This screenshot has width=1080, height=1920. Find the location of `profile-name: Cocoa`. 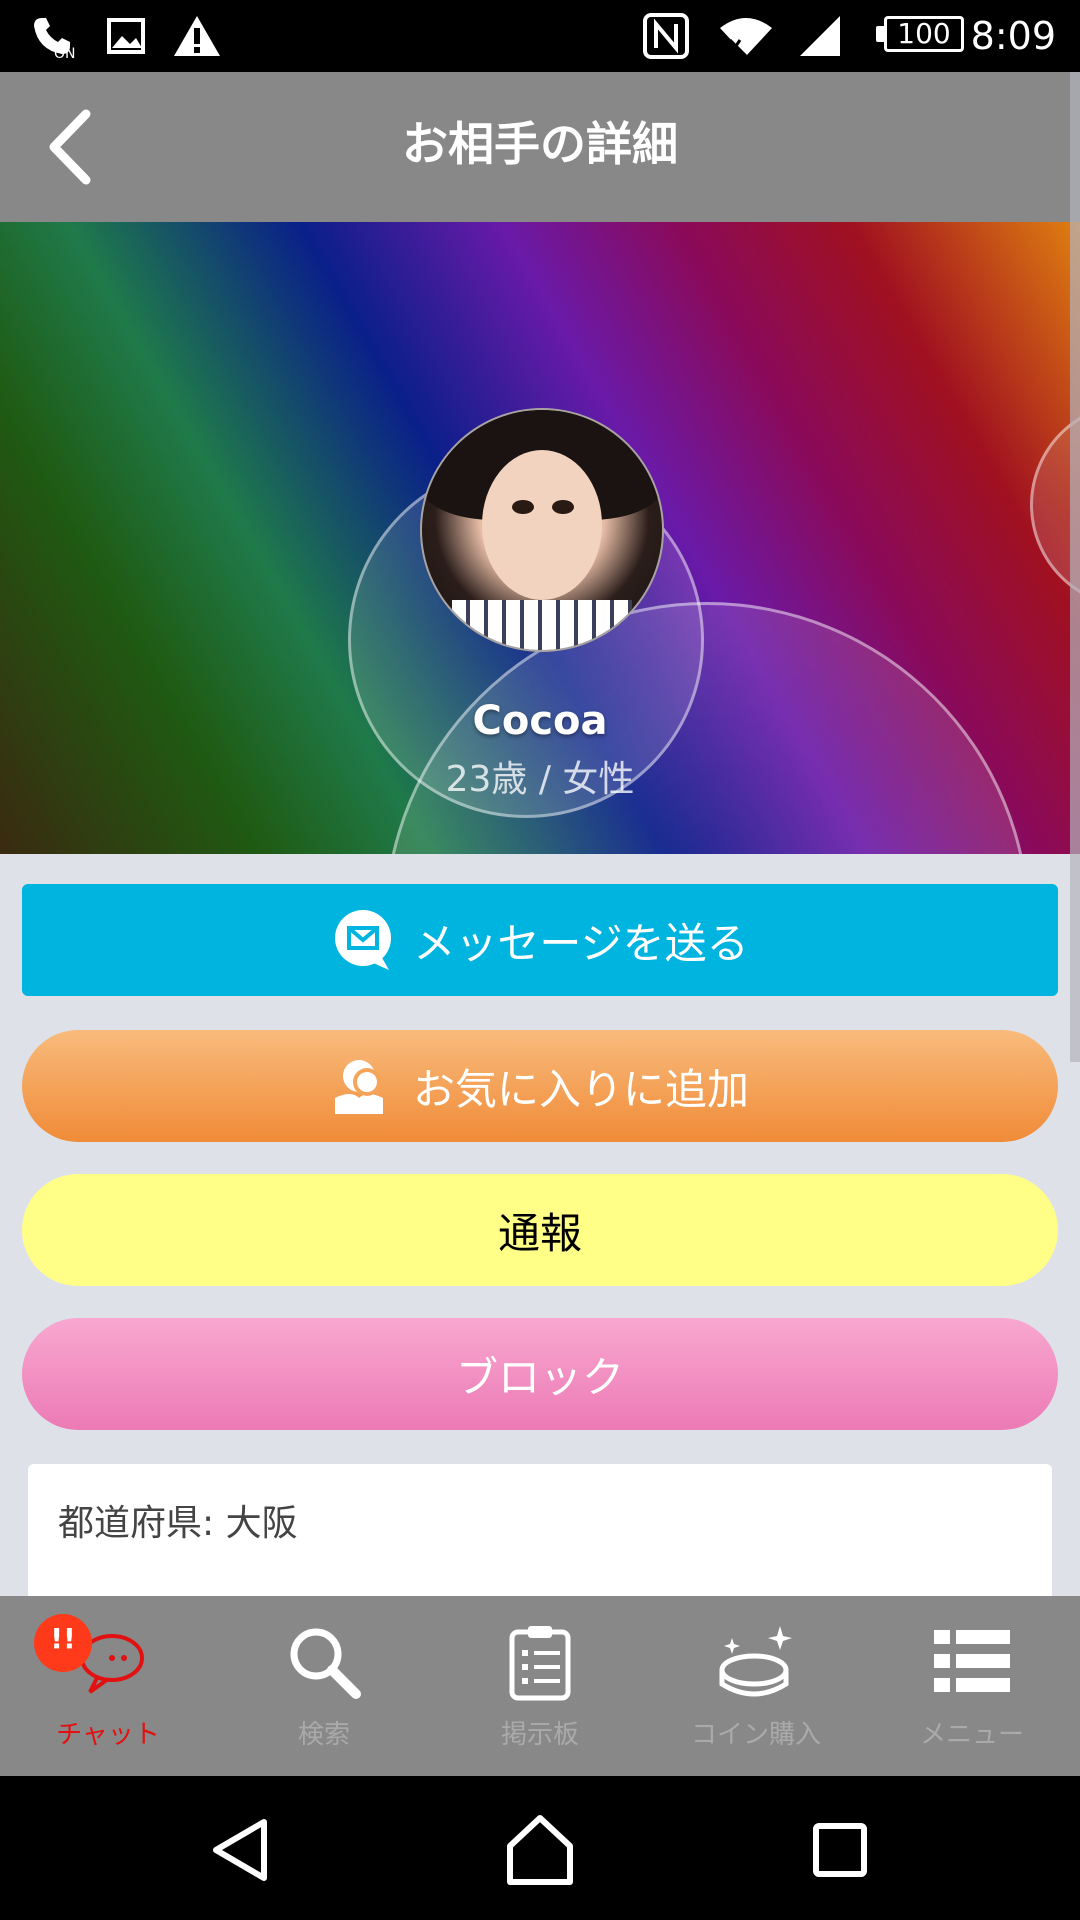

profile-name: Cocoa is located at coordinates (540, 721).